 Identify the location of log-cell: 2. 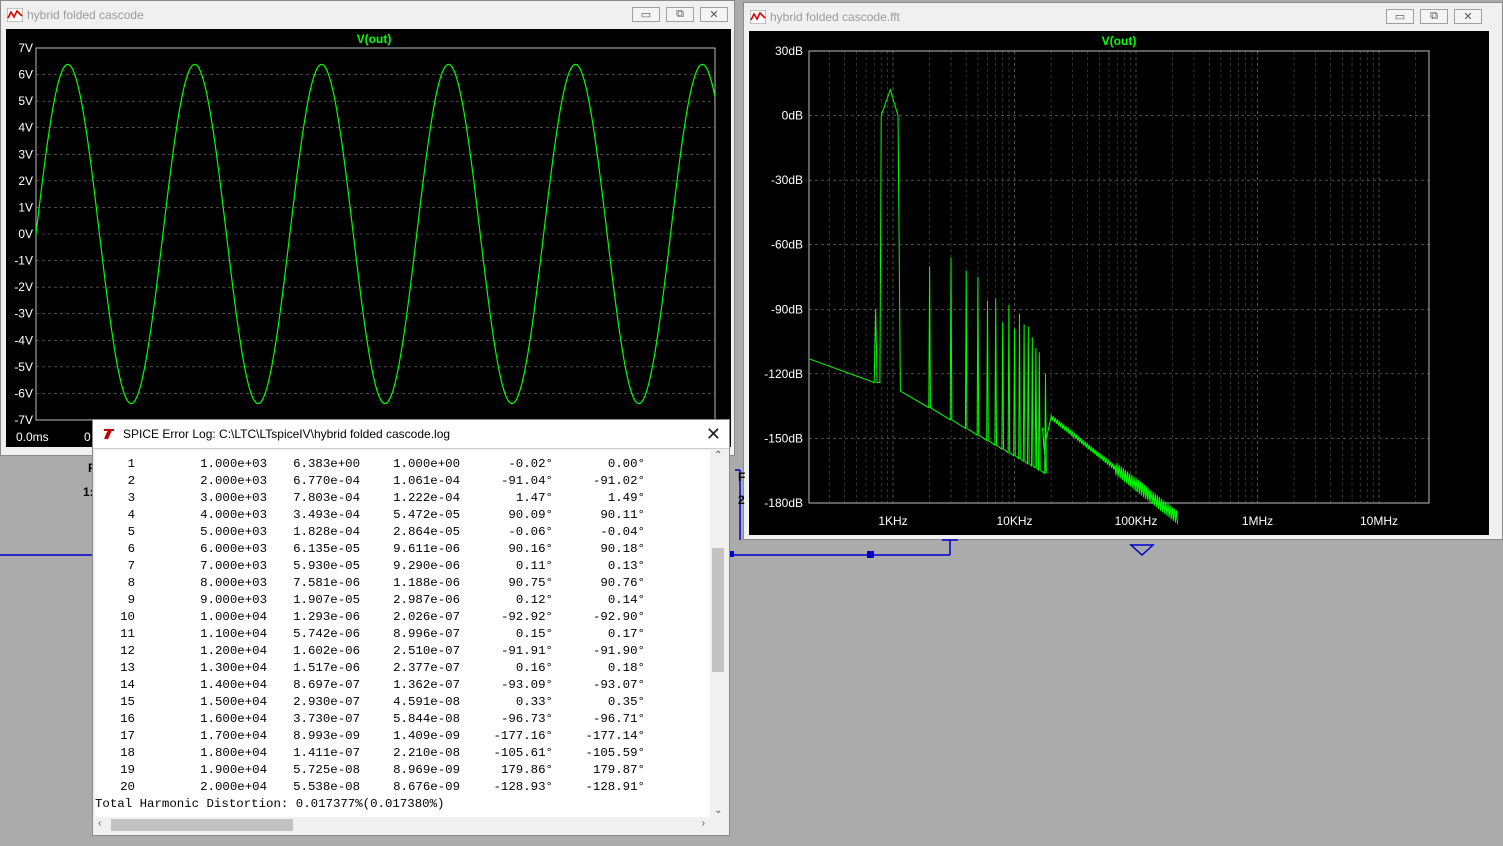
(131, 481).